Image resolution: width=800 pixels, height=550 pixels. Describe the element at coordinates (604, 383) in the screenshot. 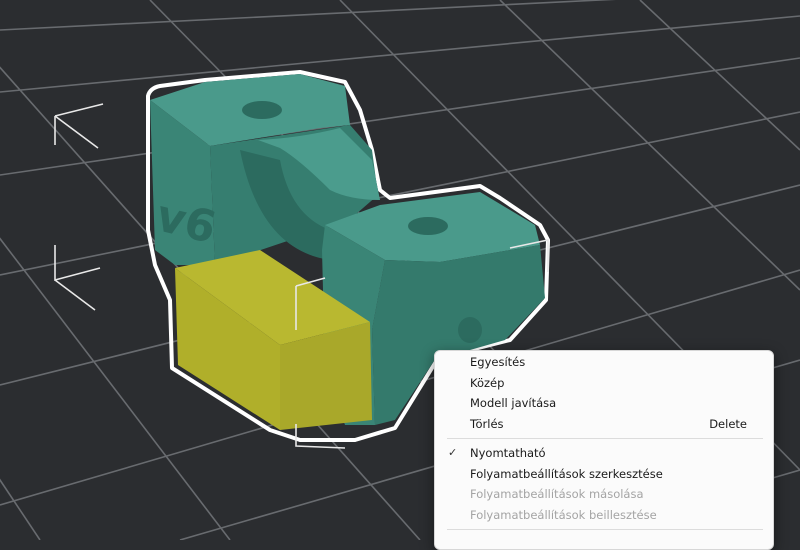

I see `menu-item-center: Közép` at that location.